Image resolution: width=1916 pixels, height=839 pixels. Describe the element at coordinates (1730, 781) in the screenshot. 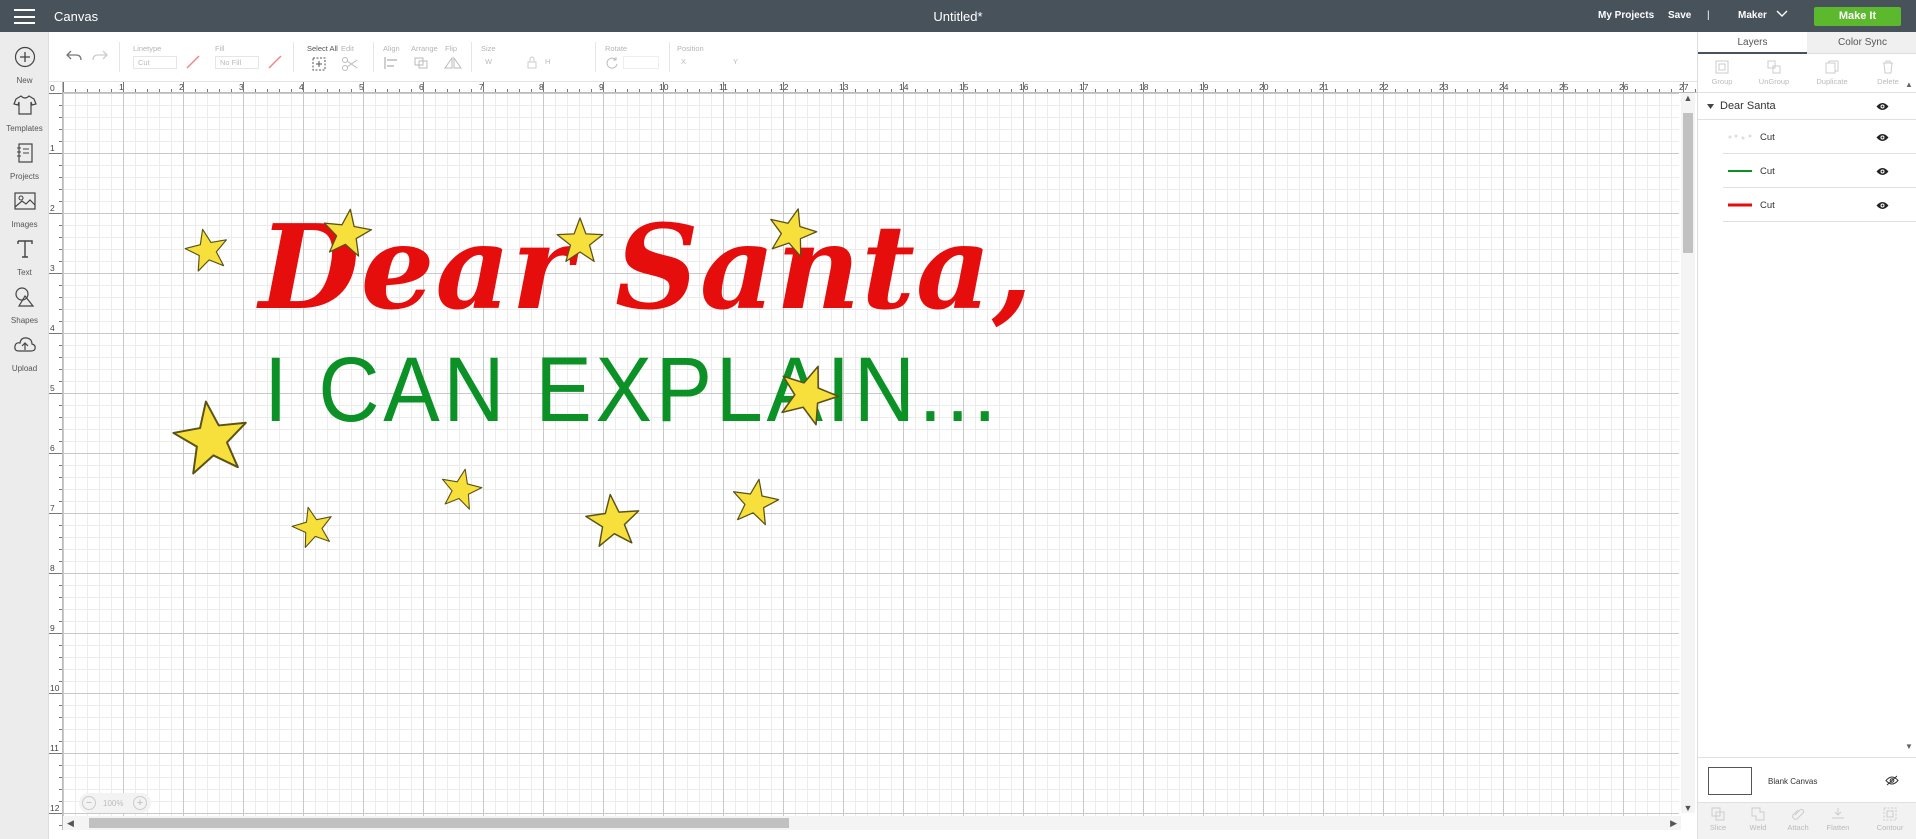

I see `blank-canvas-swatch` at that location.